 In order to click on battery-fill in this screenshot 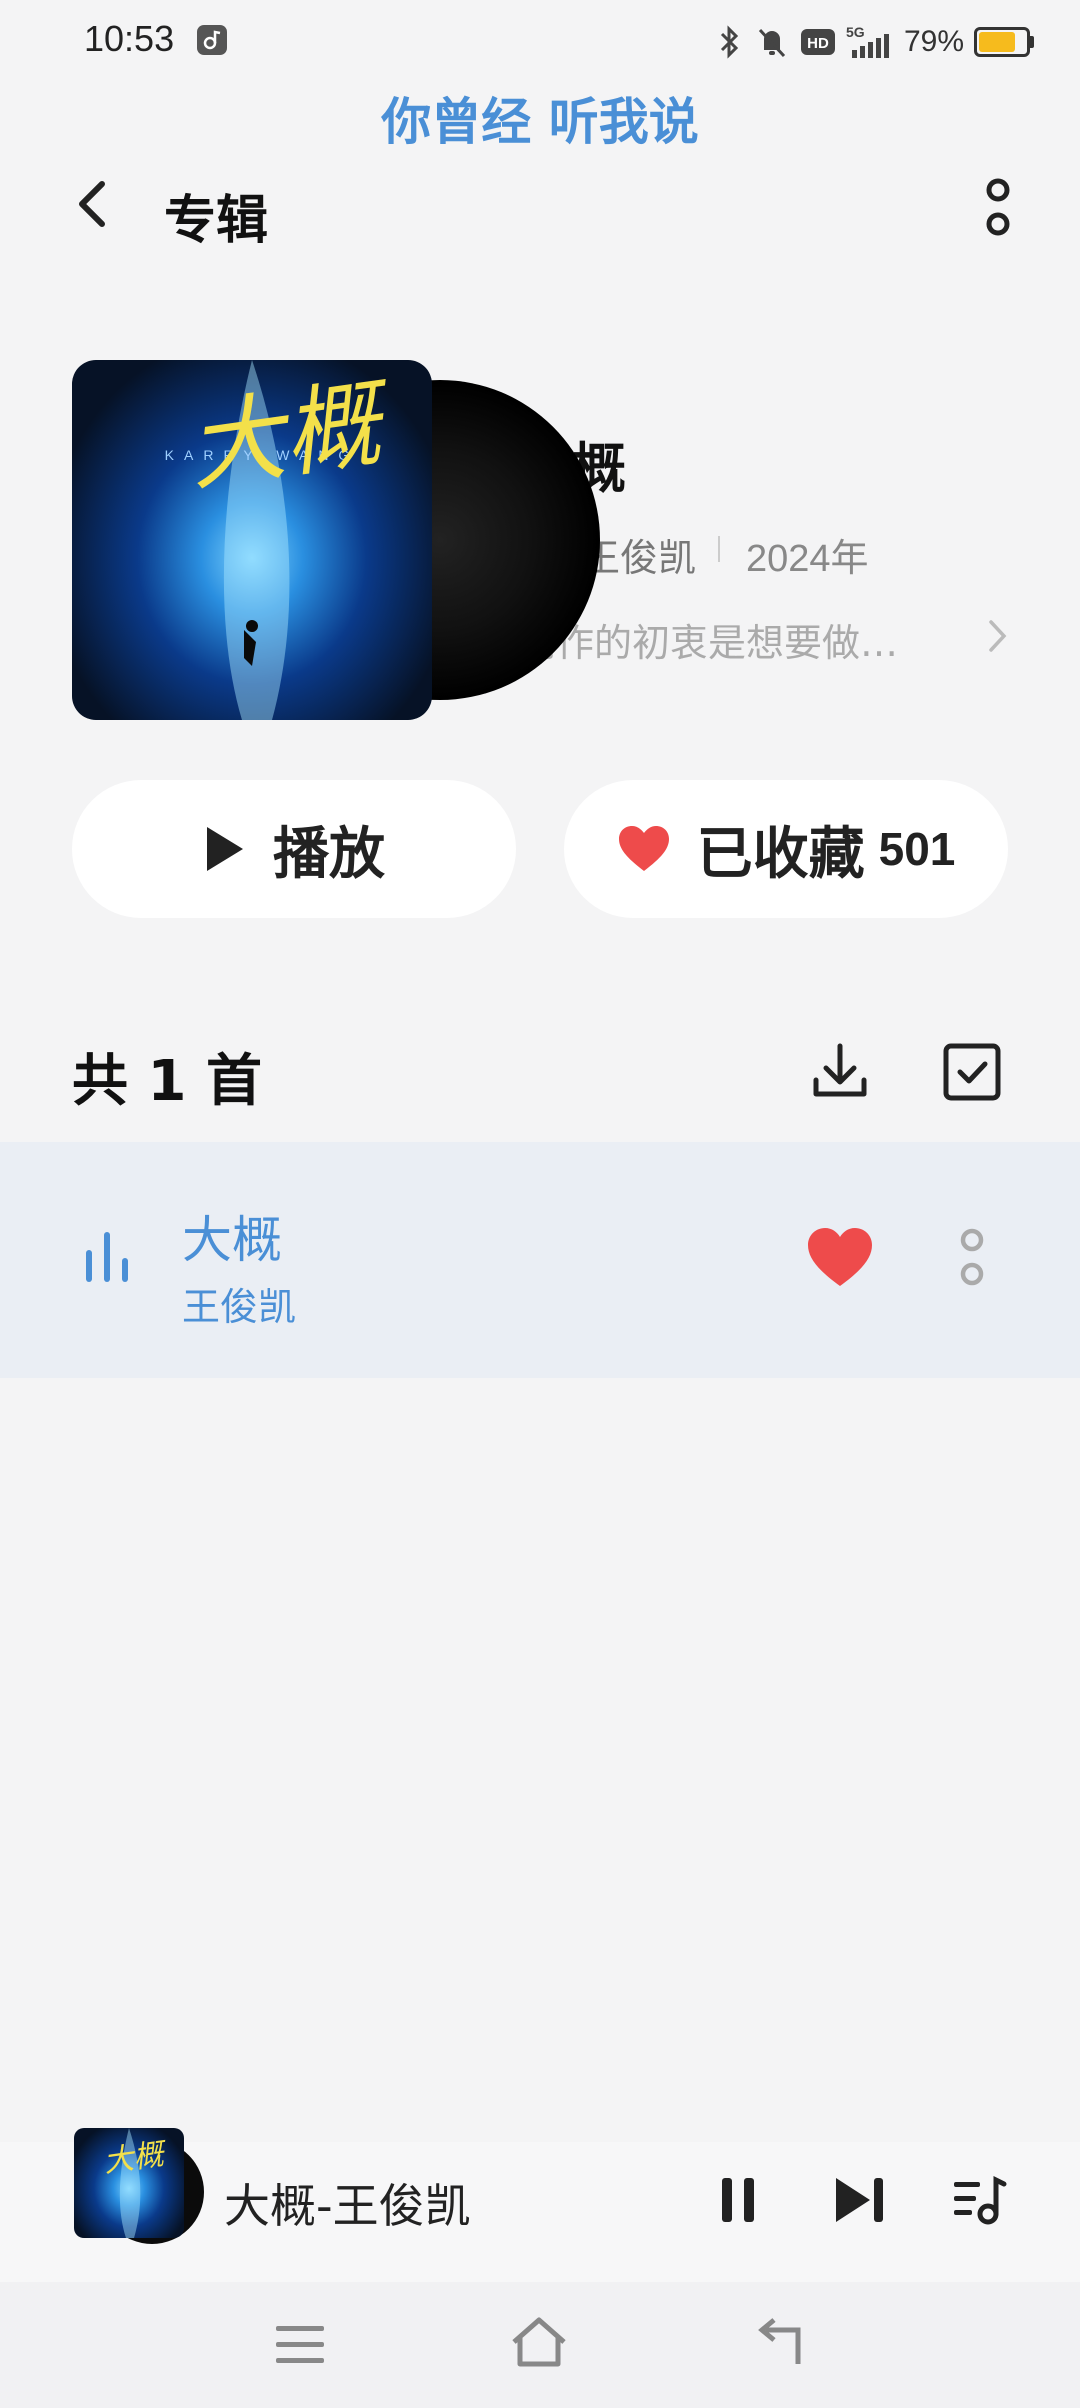, I will do `click(997, 42)`.